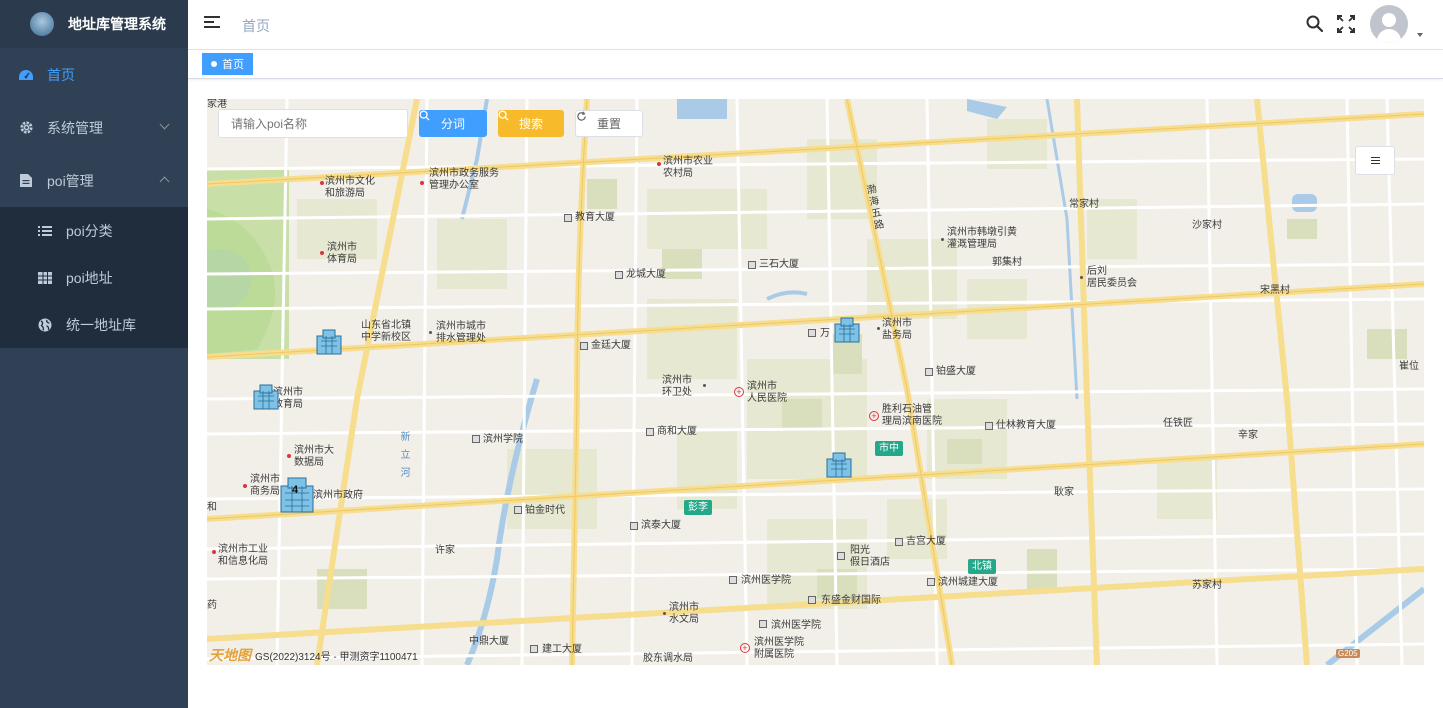 The image size is (1443, 708). What do you see at coordinates (1207, 225) in the screenshot?
I see `map-label: 沙家村` at bounding box center [1207, 225].